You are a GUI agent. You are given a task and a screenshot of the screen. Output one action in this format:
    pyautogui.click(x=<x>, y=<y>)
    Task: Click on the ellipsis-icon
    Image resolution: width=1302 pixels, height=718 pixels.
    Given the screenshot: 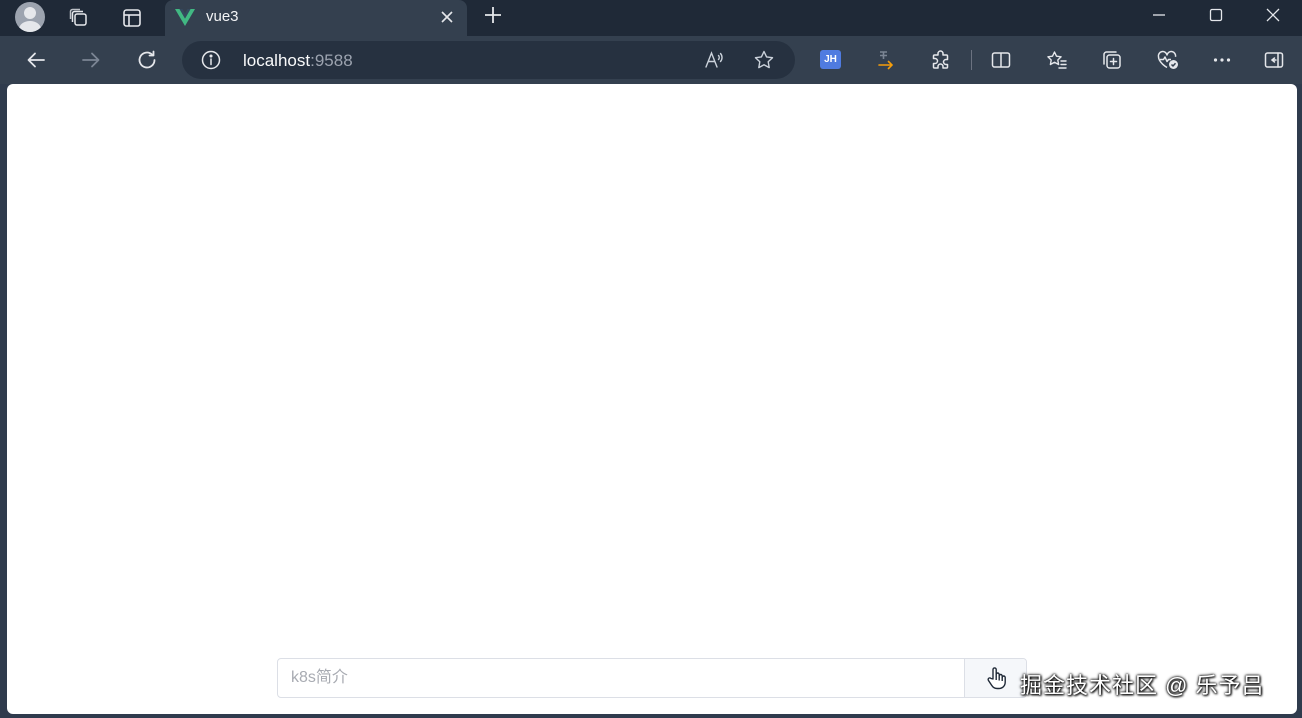 What is the action you would take?
    pyautogui.click(x=1222, y=60)
    